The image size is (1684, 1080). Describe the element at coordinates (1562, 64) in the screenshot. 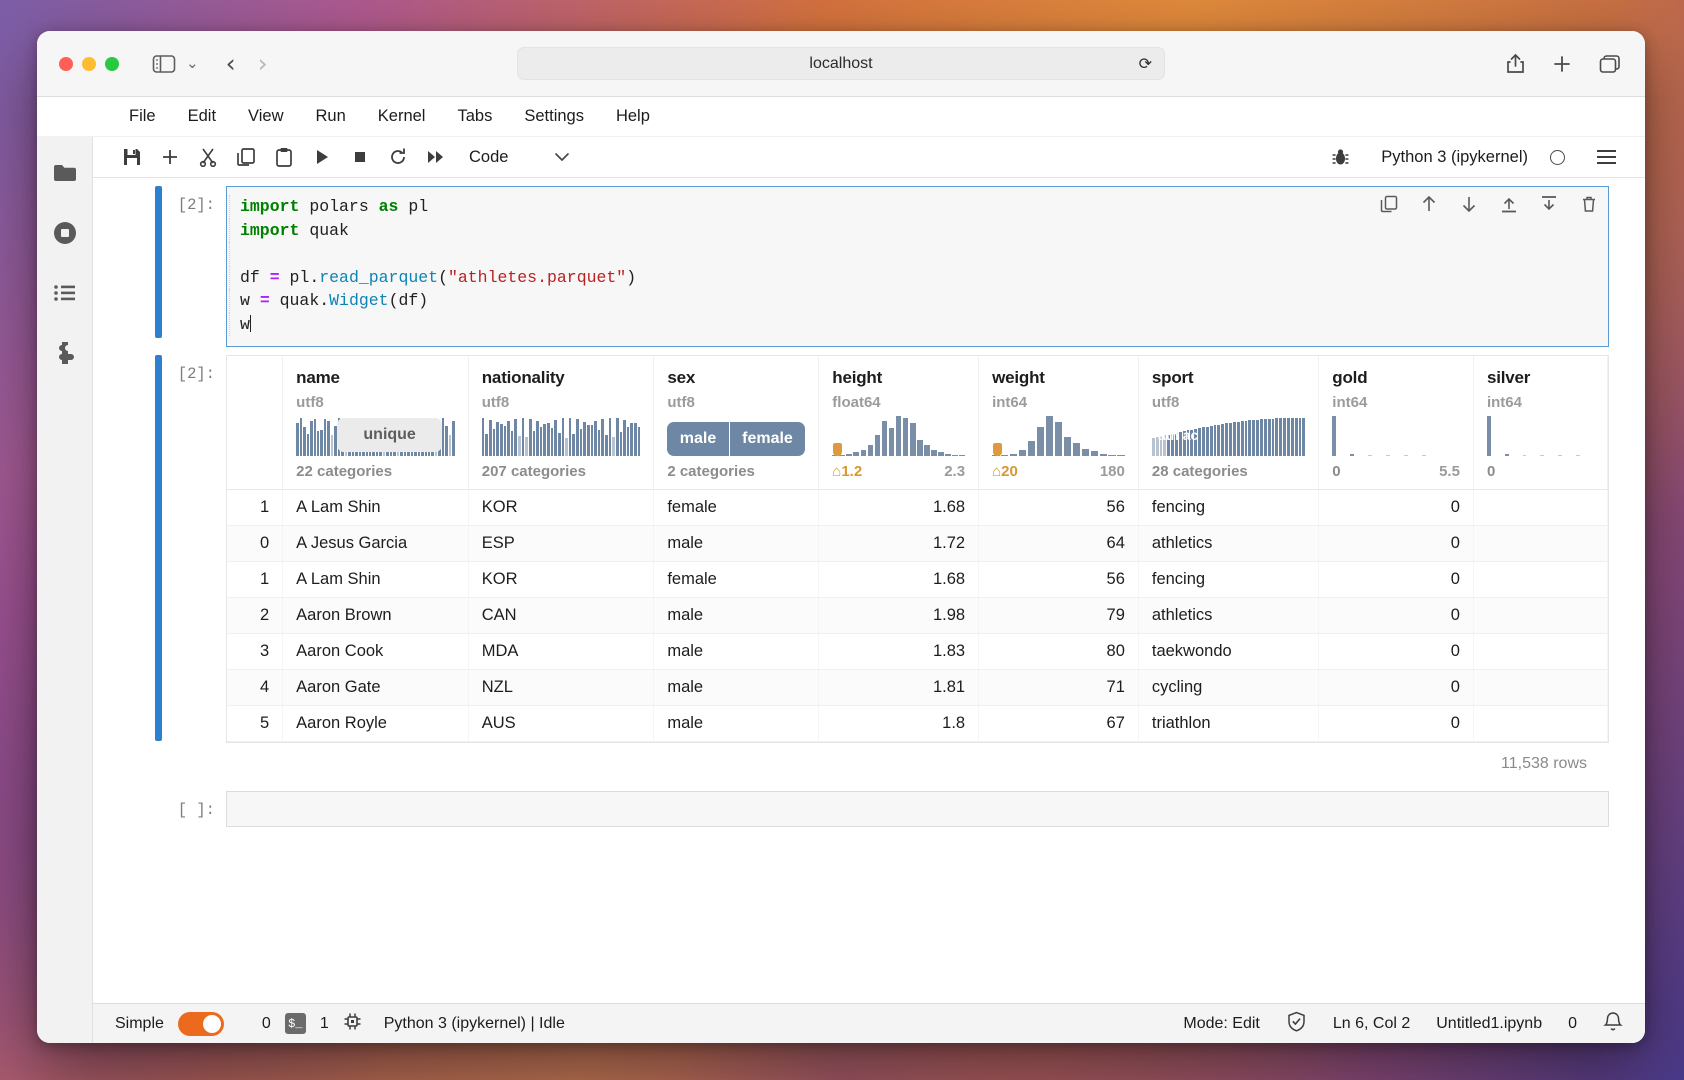

I see `new-tab-icon` at that location.